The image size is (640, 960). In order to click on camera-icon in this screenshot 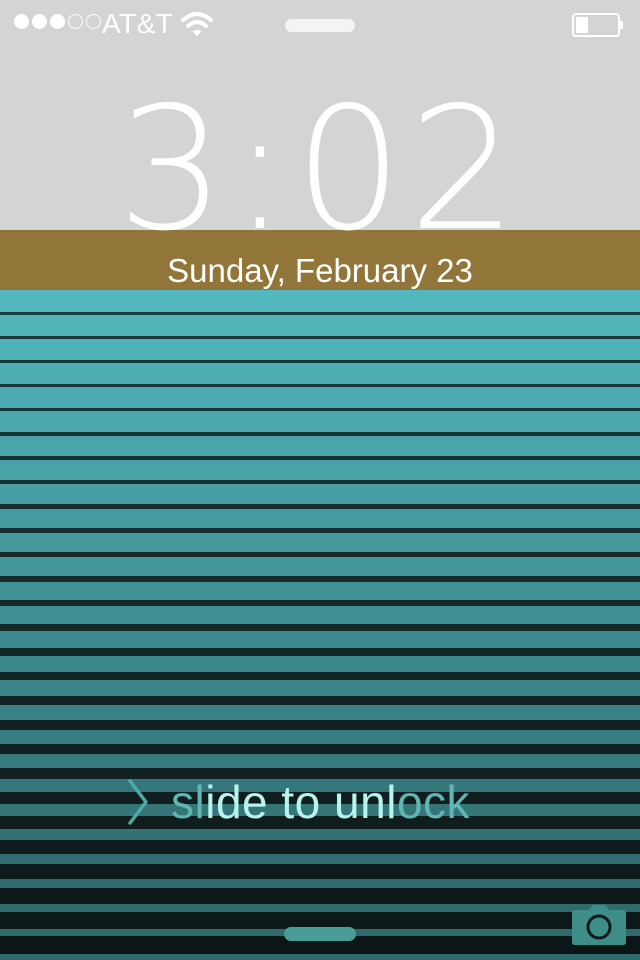, I will do `click(599, 925)`.